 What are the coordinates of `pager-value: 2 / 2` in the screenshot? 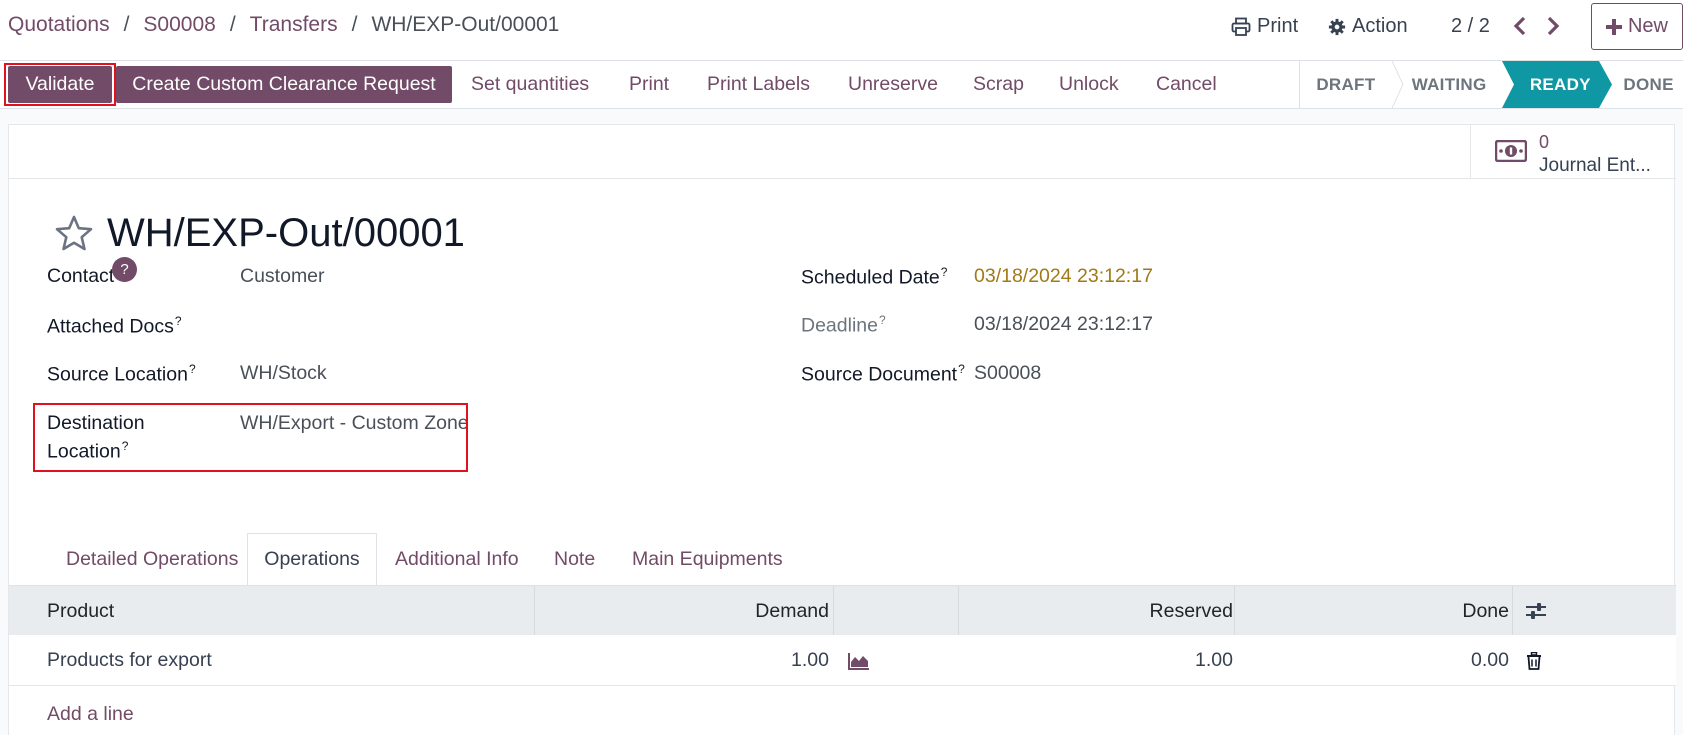 It's located at (1470, 26).